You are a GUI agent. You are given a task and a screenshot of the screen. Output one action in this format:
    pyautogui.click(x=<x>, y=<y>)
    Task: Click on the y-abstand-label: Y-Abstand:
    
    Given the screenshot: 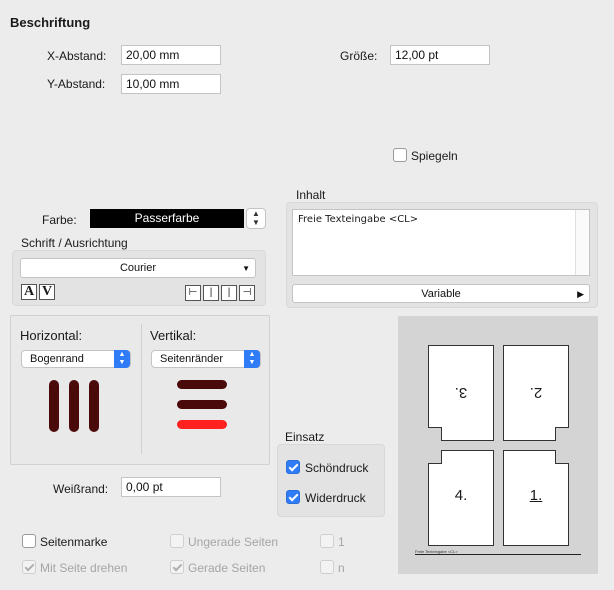 What is the action you would take?
    pyautogui.click(x=76, y=84)
    